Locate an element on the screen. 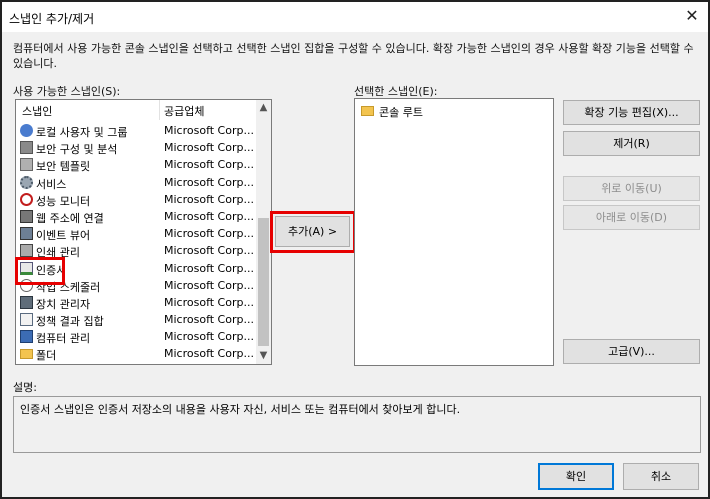  description-label: 설명: is located at coordinates (25, 387).